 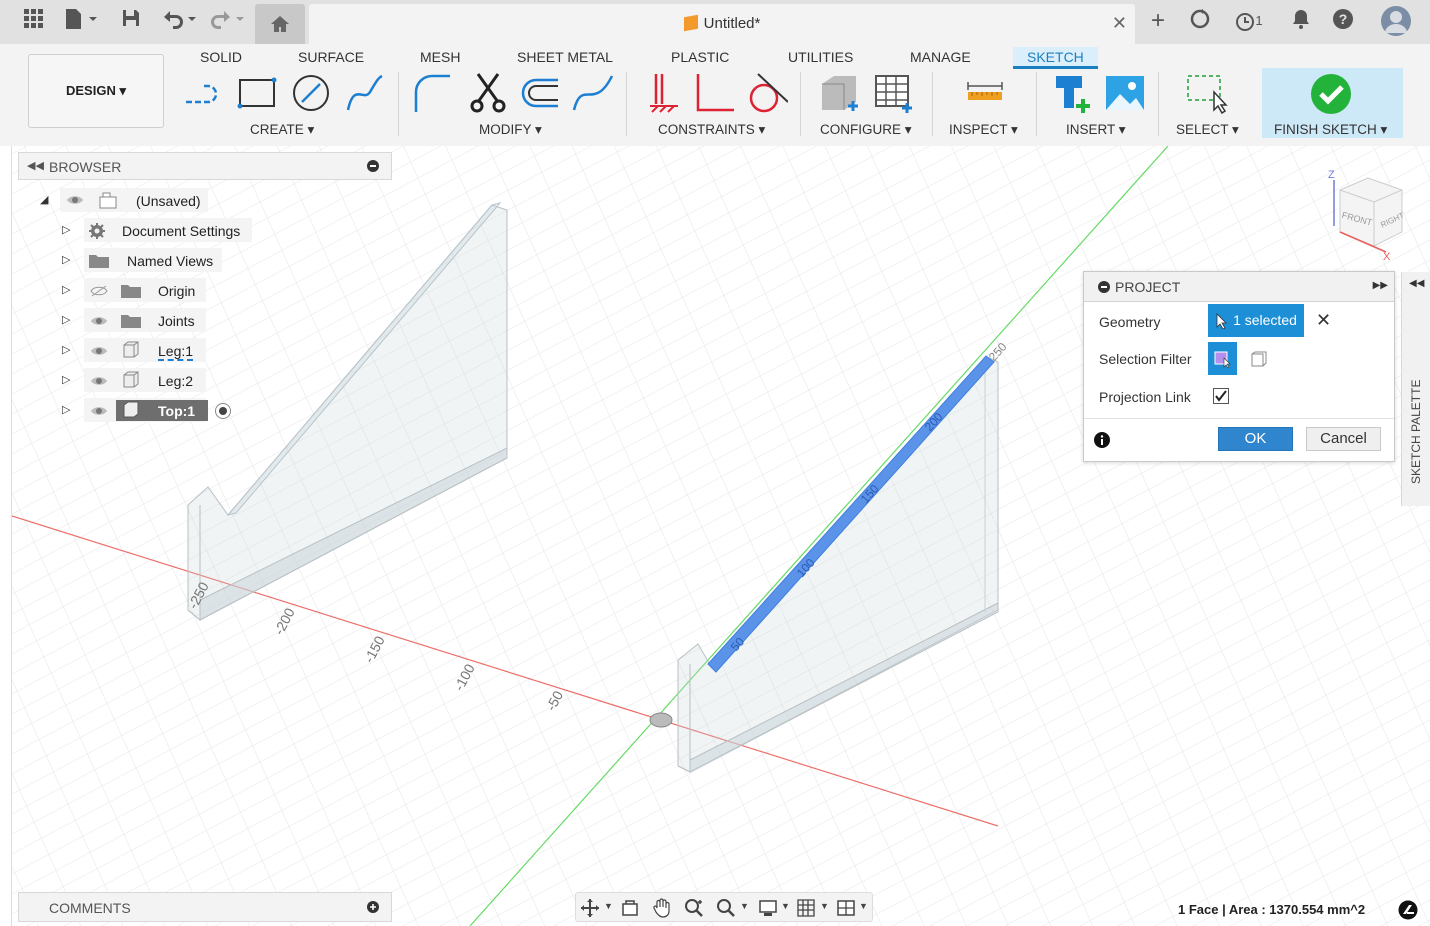 What do you see at coordinates (1323, 320) in the screenshot?
I see `clear-selection-icon: ✕` at bounding box center [1323, 320].